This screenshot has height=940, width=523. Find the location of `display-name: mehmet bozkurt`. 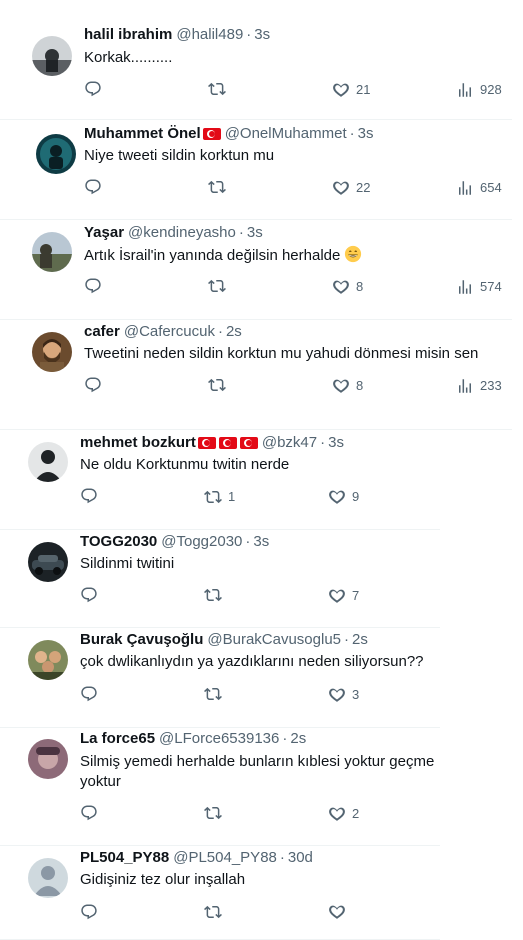

display-name: mehmet bozkurt is located at coordinates (138, 443).